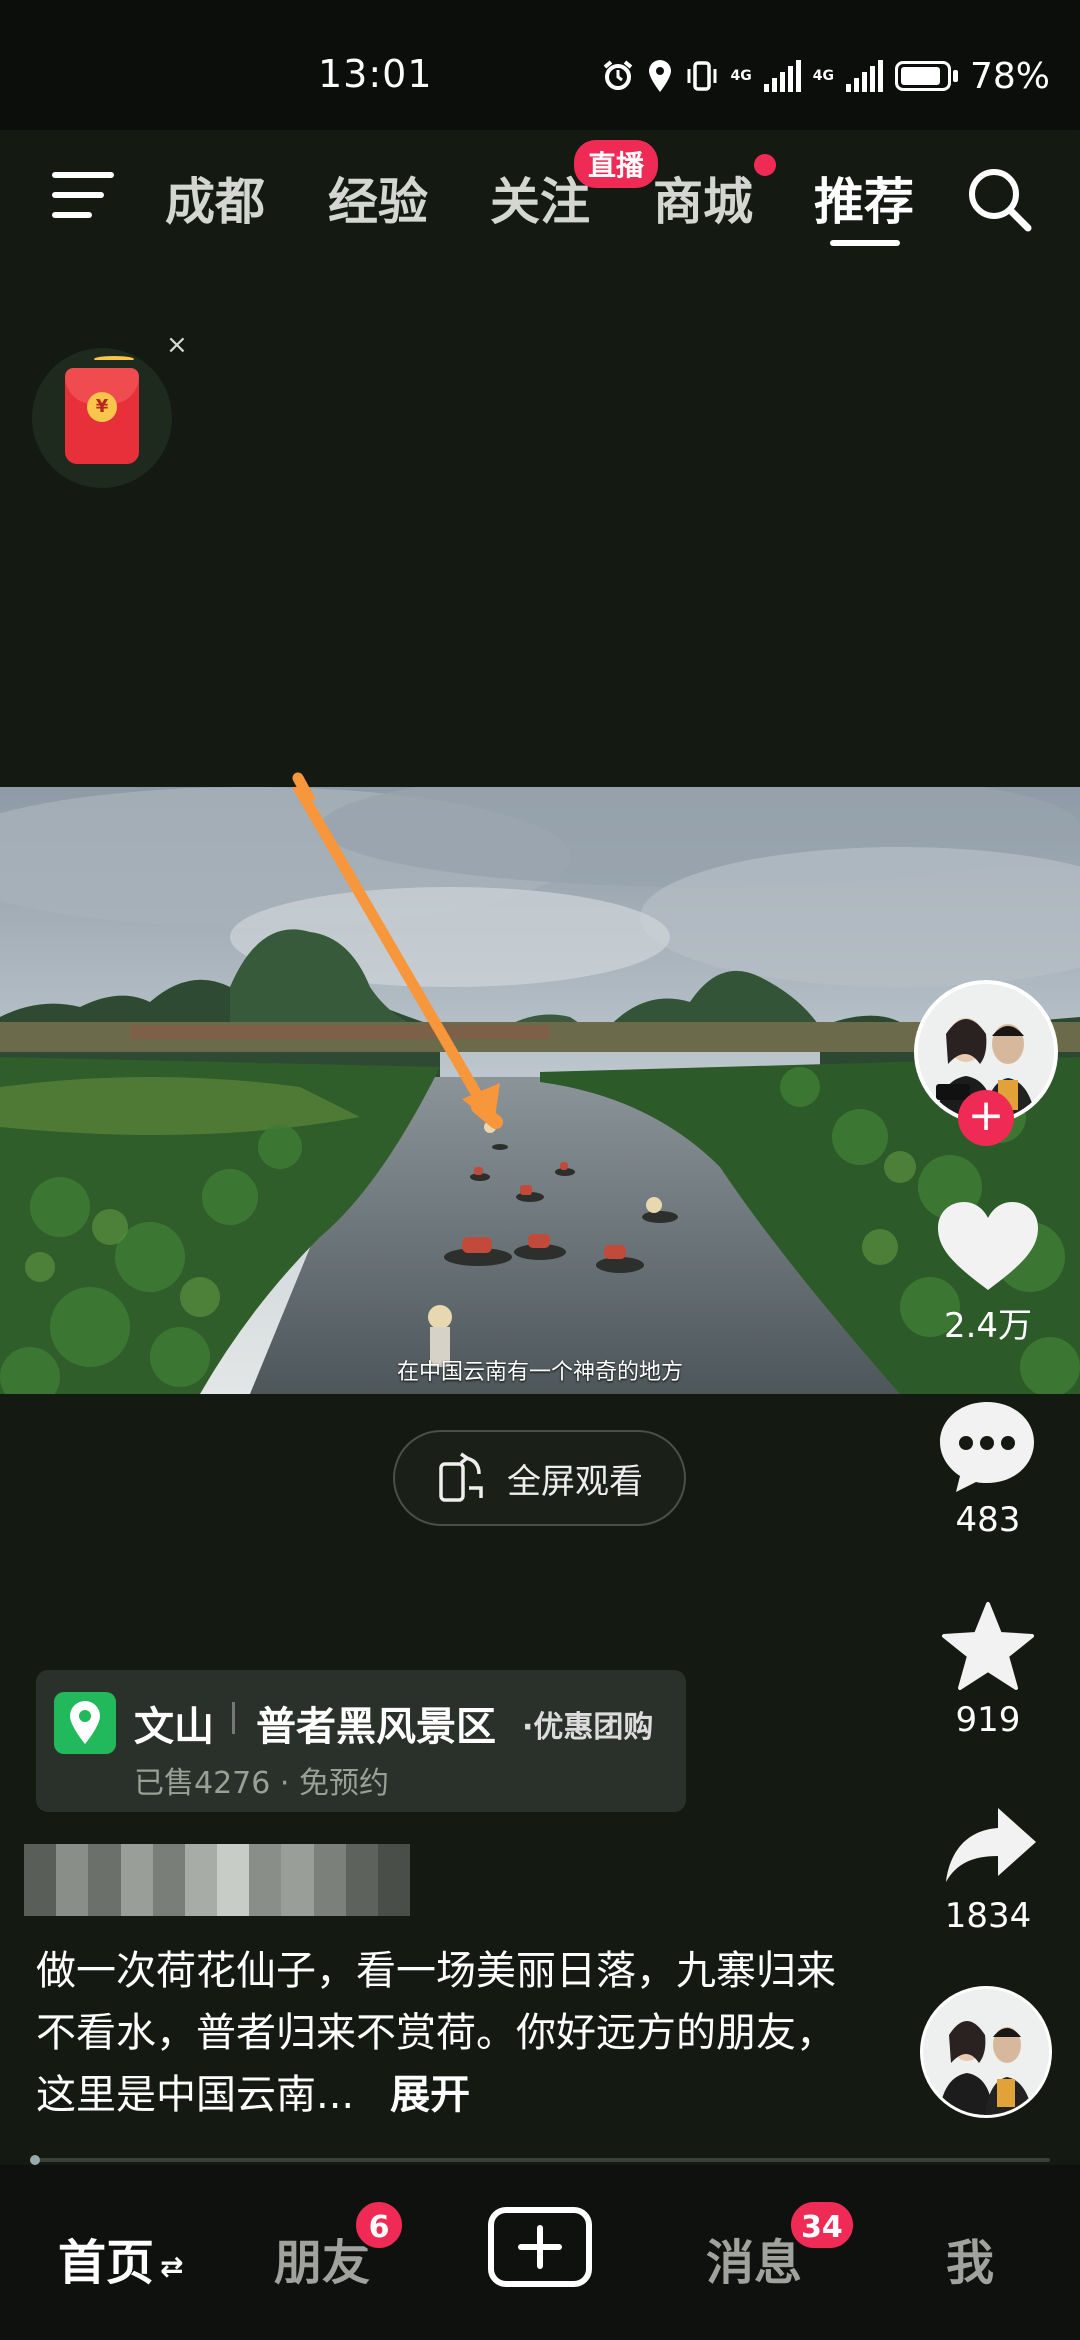  I want to click on status-bar: 13:01 4G 4G 78%, so click(540, 65).